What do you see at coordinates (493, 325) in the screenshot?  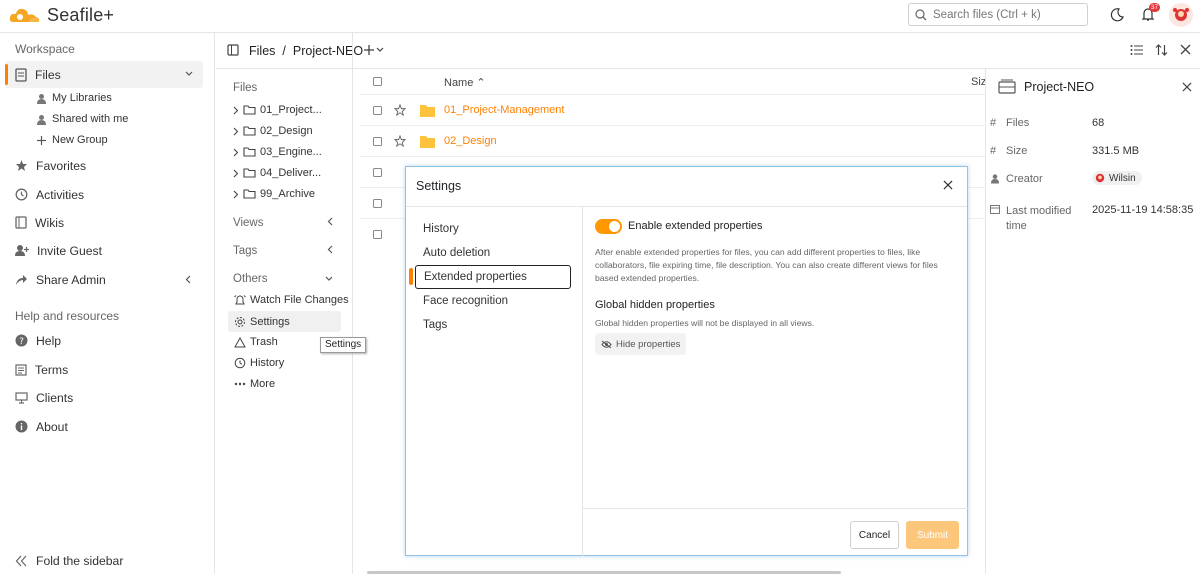 I see `tab-tags: Tags` at bounding box center [493, 325].